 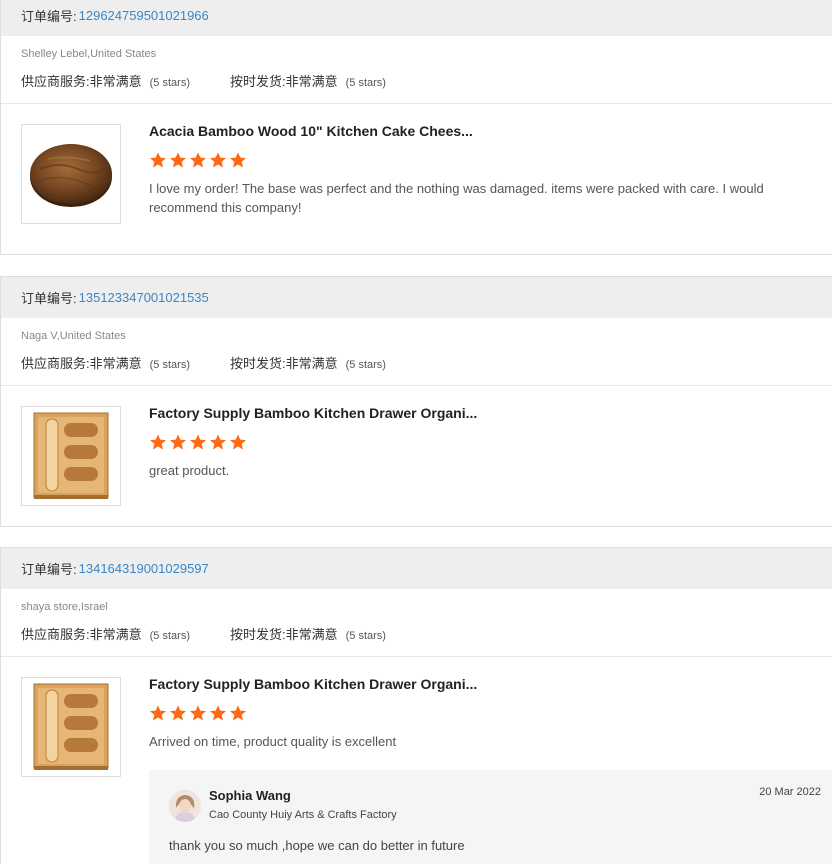 I want to click on round-cutting-board-image, so click(x=71, y=175).